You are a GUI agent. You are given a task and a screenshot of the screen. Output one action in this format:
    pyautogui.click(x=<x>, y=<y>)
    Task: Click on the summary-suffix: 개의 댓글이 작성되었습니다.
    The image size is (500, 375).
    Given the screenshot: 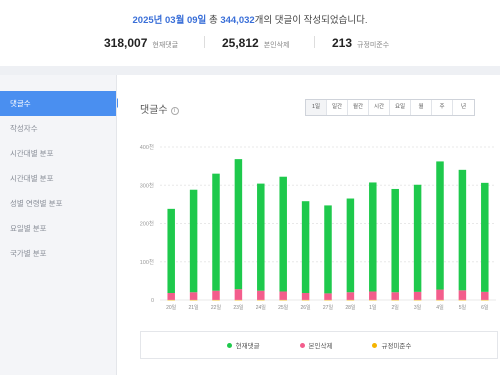 What is the action you would take?
    pyautogui.click(x=311, y=20)
    